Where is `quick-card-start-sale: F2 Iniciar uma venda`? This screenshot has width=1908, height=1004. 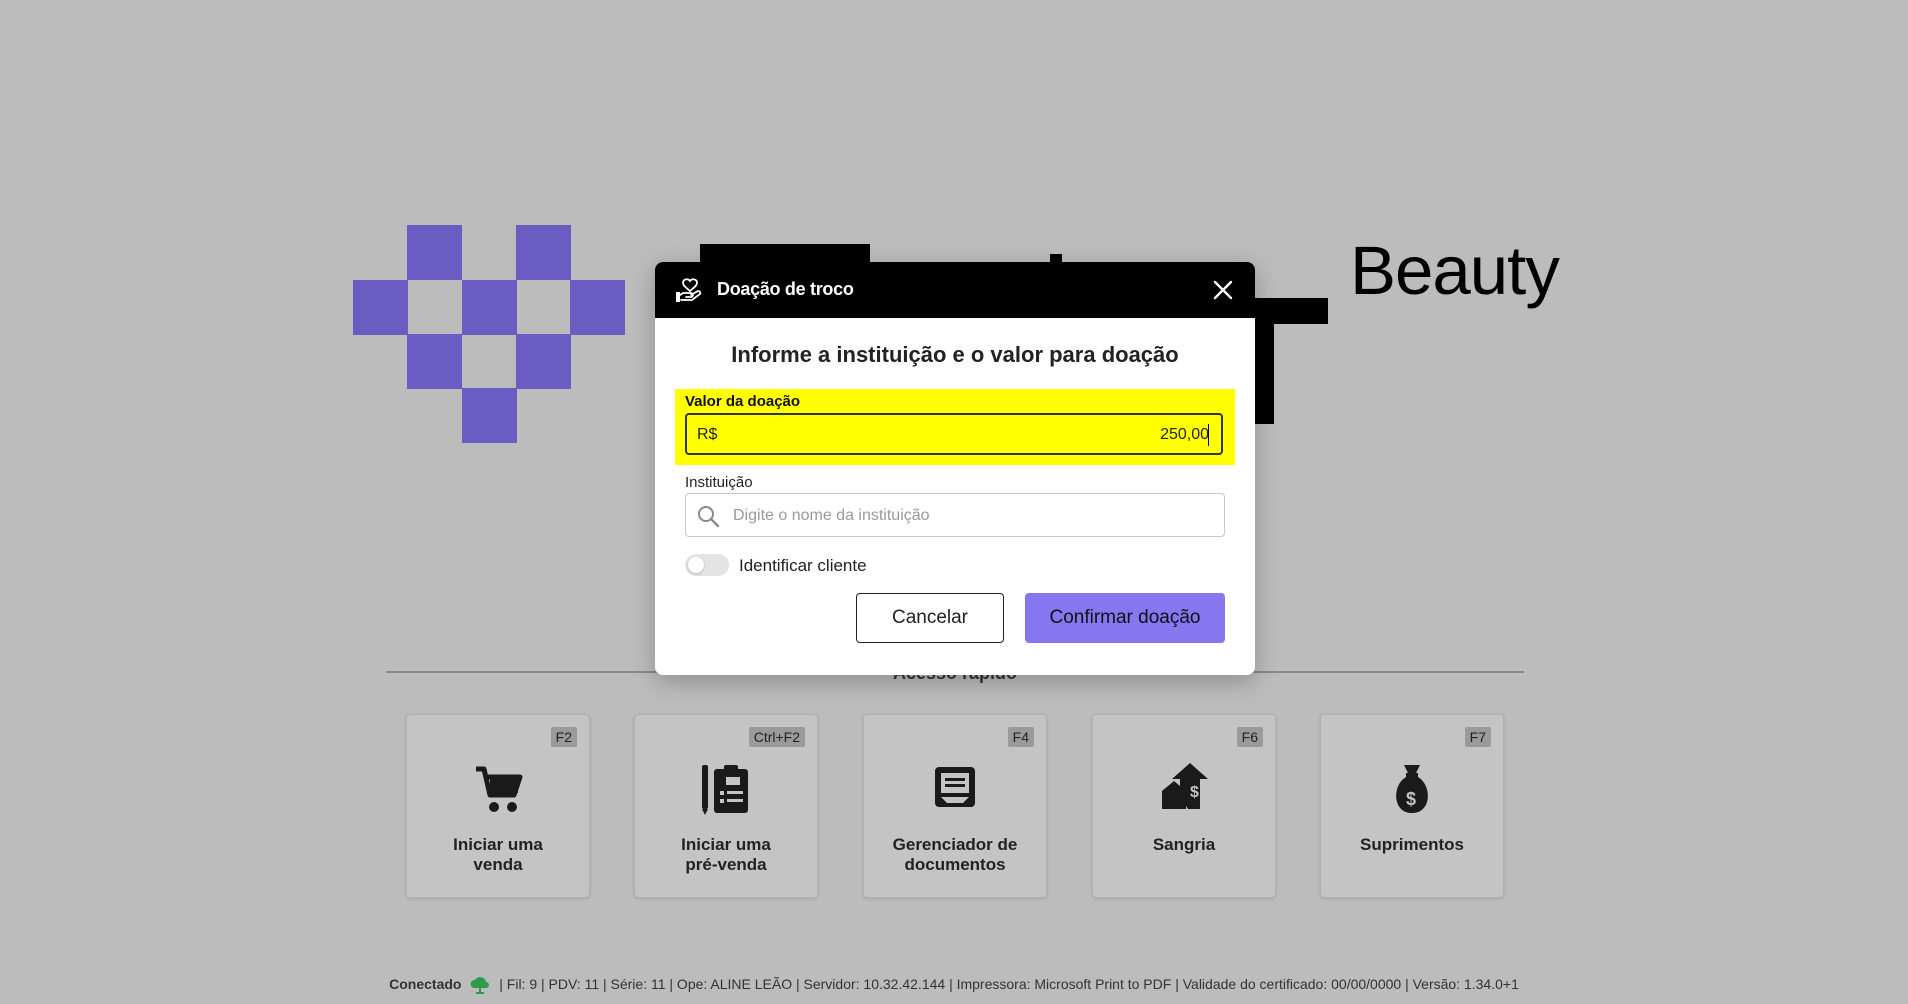
quick-card-start-sale: F2 Iniciar uma venda is located at coordinates (498, 806).